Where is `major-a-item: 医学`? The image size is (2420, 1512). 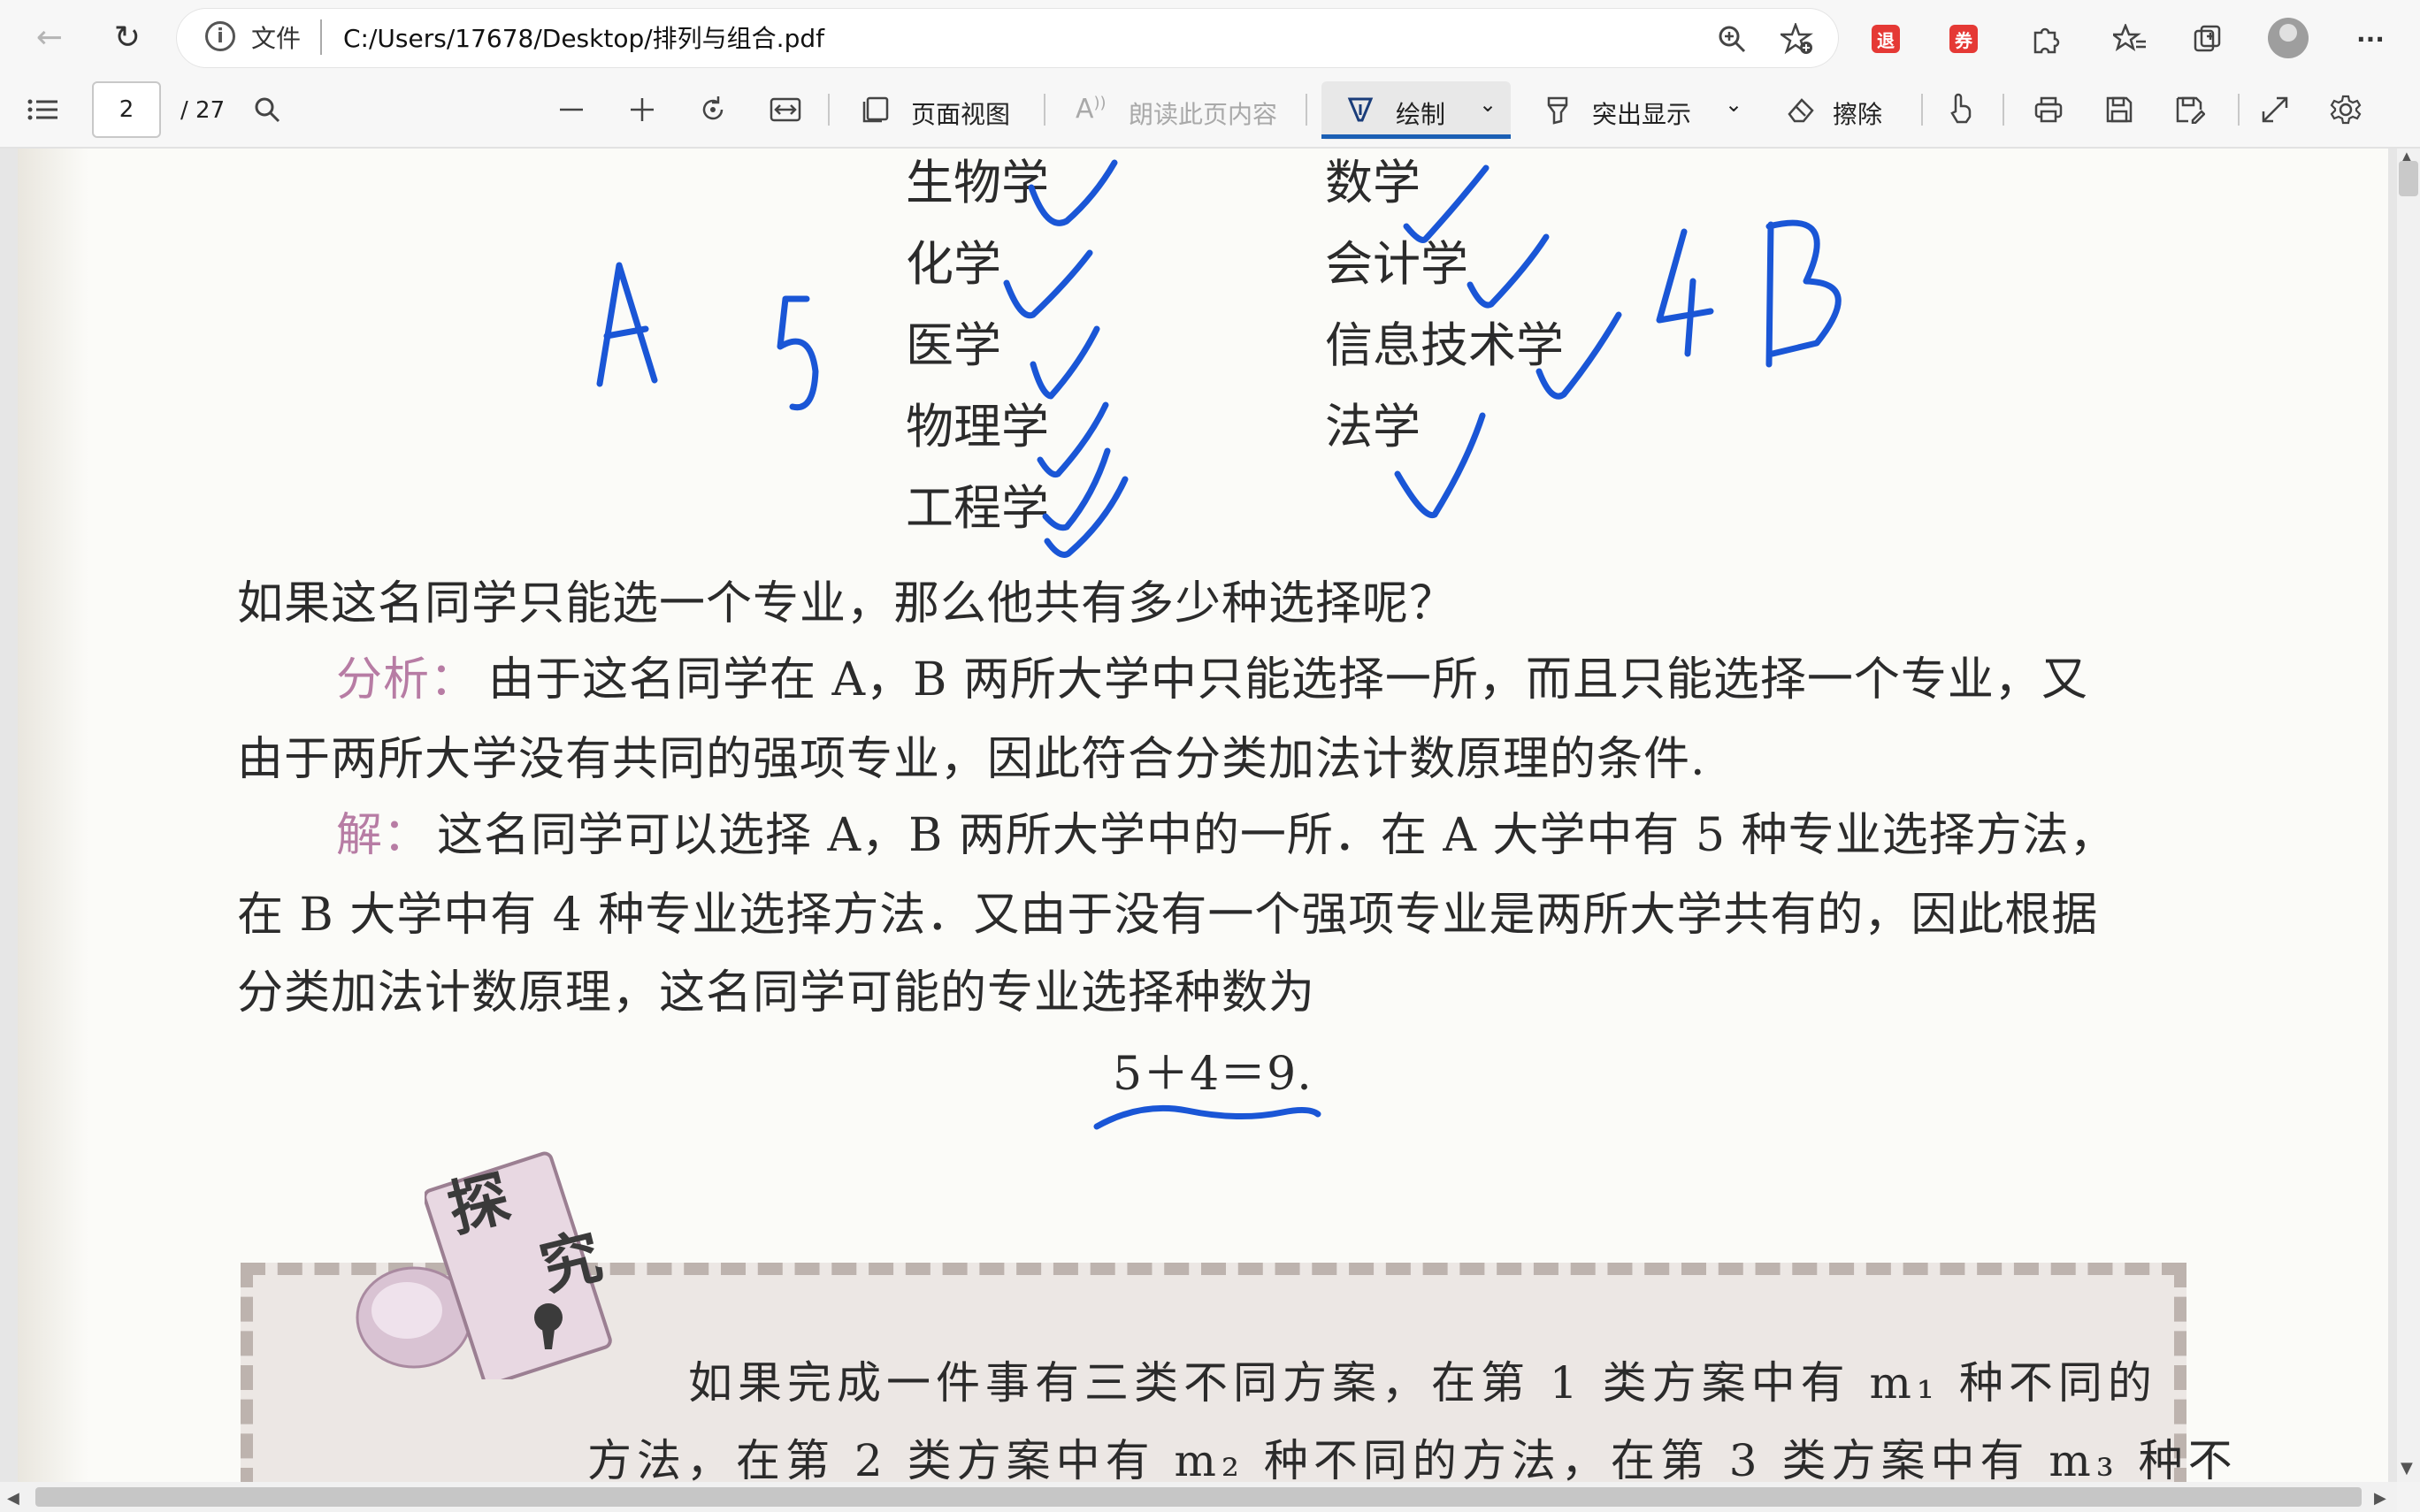
major-a-item: 医学 is located at coordinates (954, 345).